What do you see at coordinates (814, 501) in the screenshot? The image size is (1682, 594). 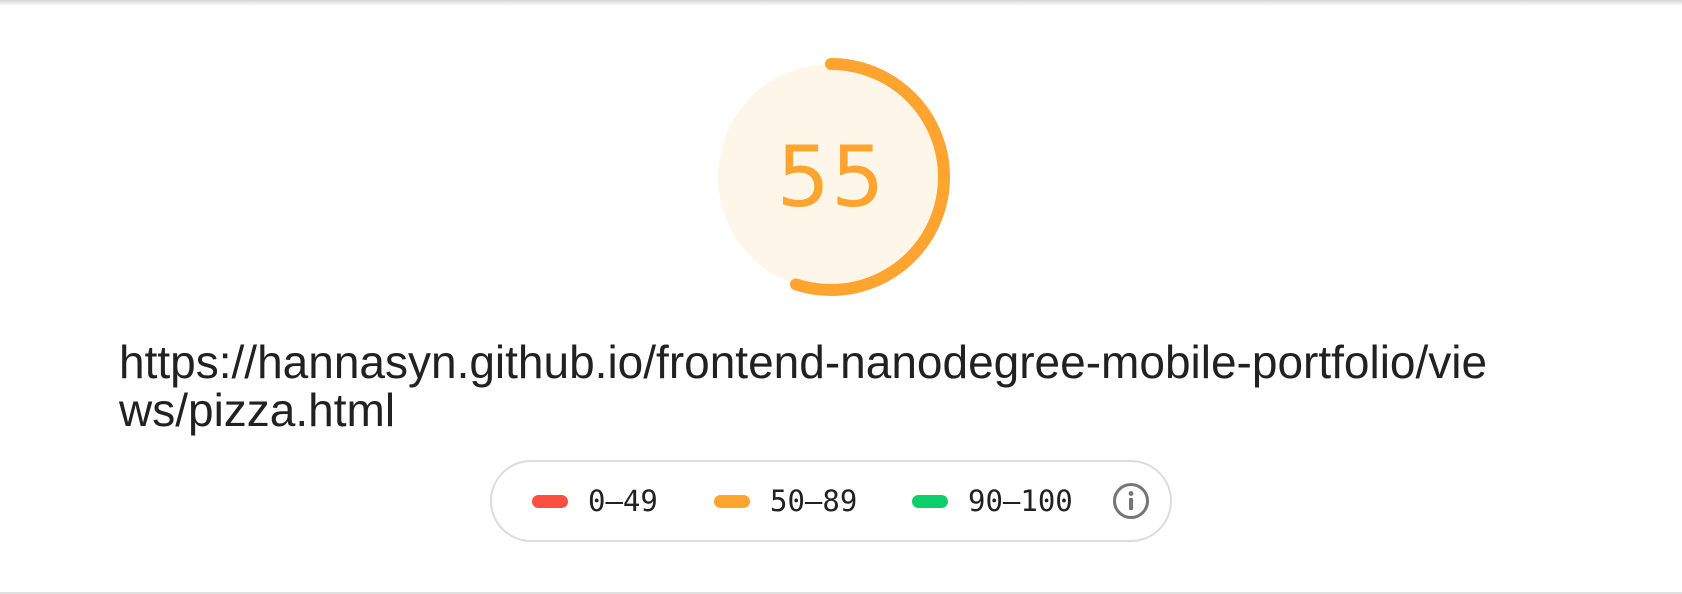 I see `legend-label-average: 50–89` at bounding box center [814, 501].